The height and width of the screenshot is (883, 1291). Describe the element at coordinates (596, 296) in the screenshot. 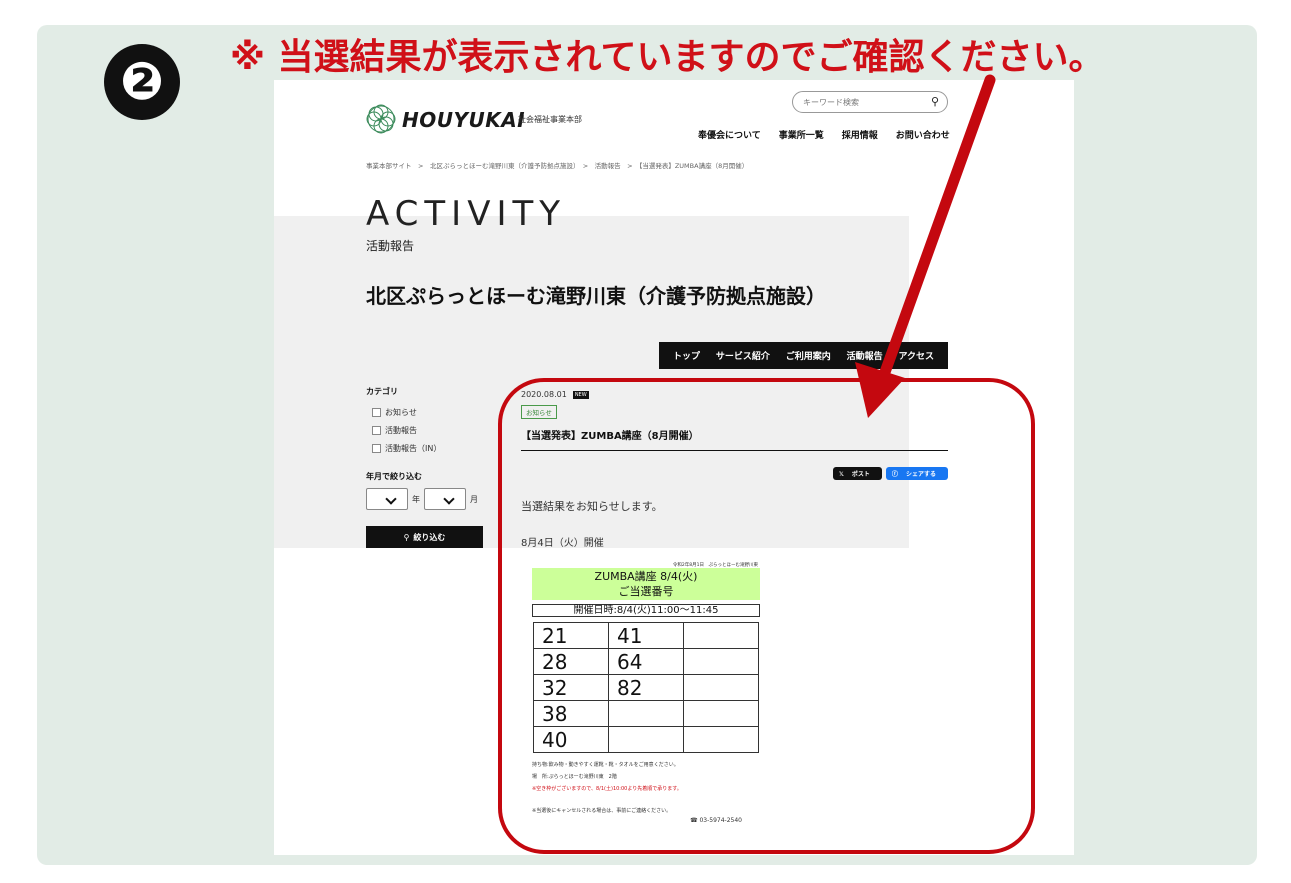

I see `facility-name: 北区ぷらっとほーむ滝野川東（介護予防拠点施設）` at that location.